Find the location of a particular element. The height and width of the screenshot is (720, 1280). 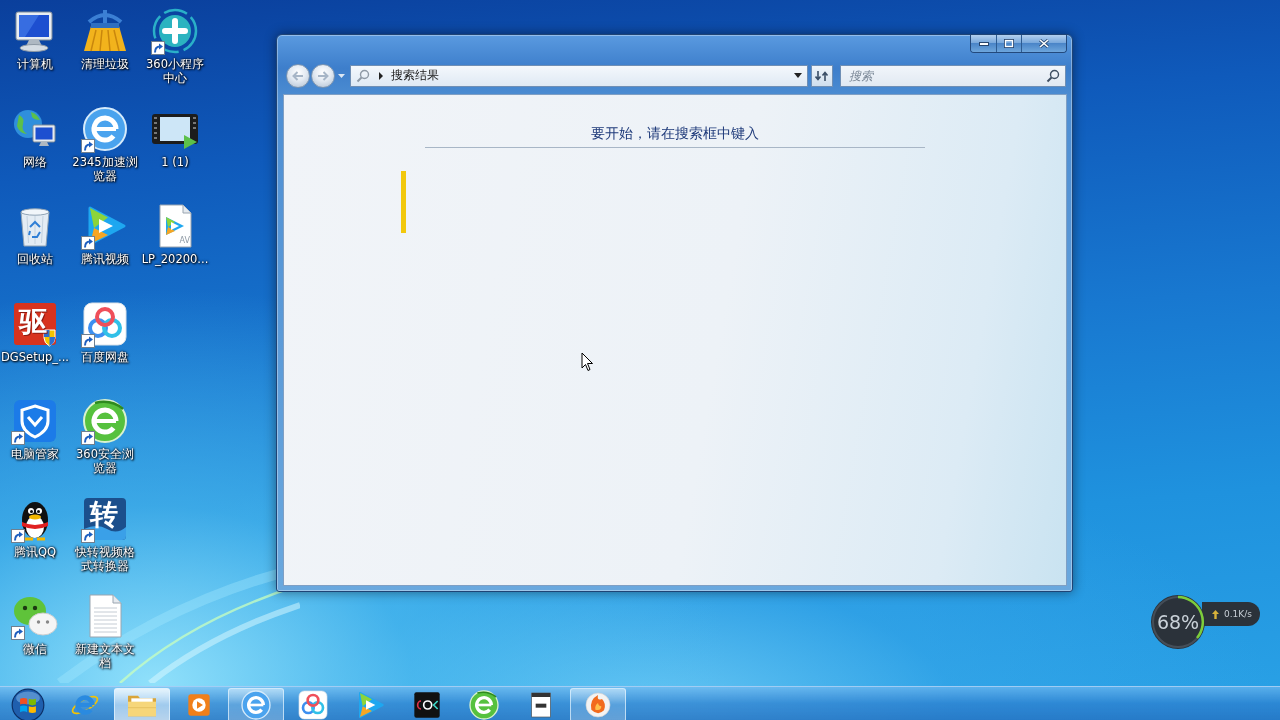

address-bar: 搜索结果 is located at coordinates (579, 75).